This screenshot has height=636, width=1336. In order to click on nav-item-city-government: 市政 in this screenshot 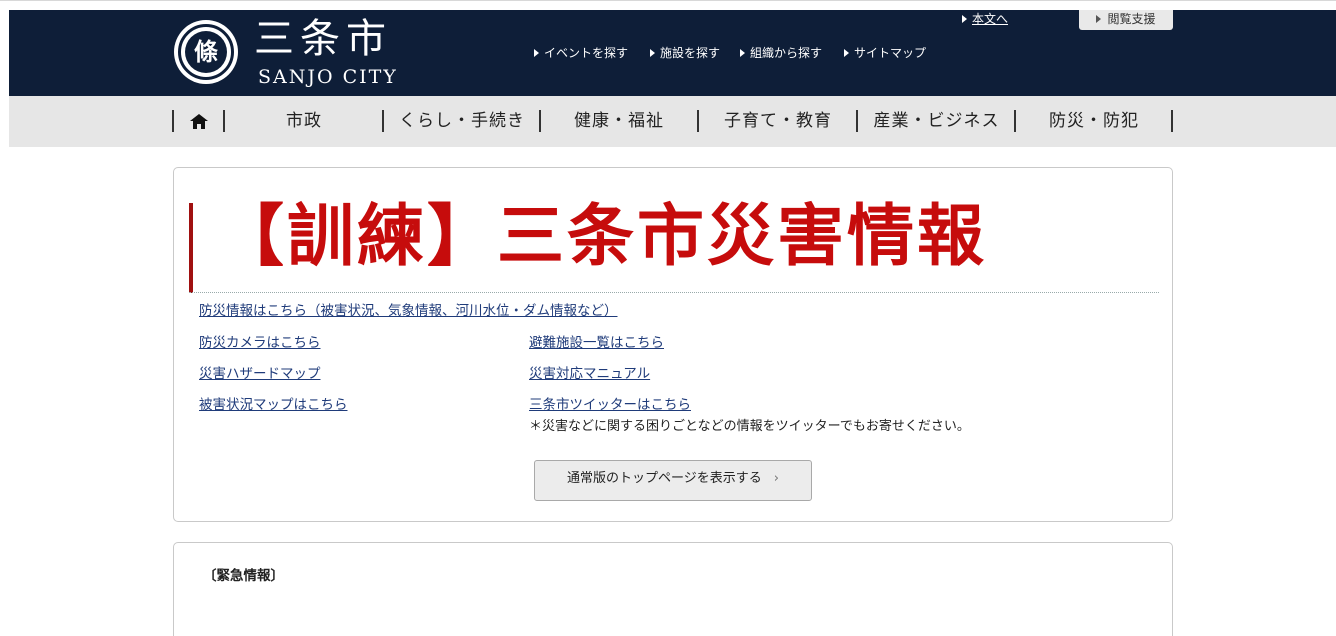, I will do `click(304, 121)`.